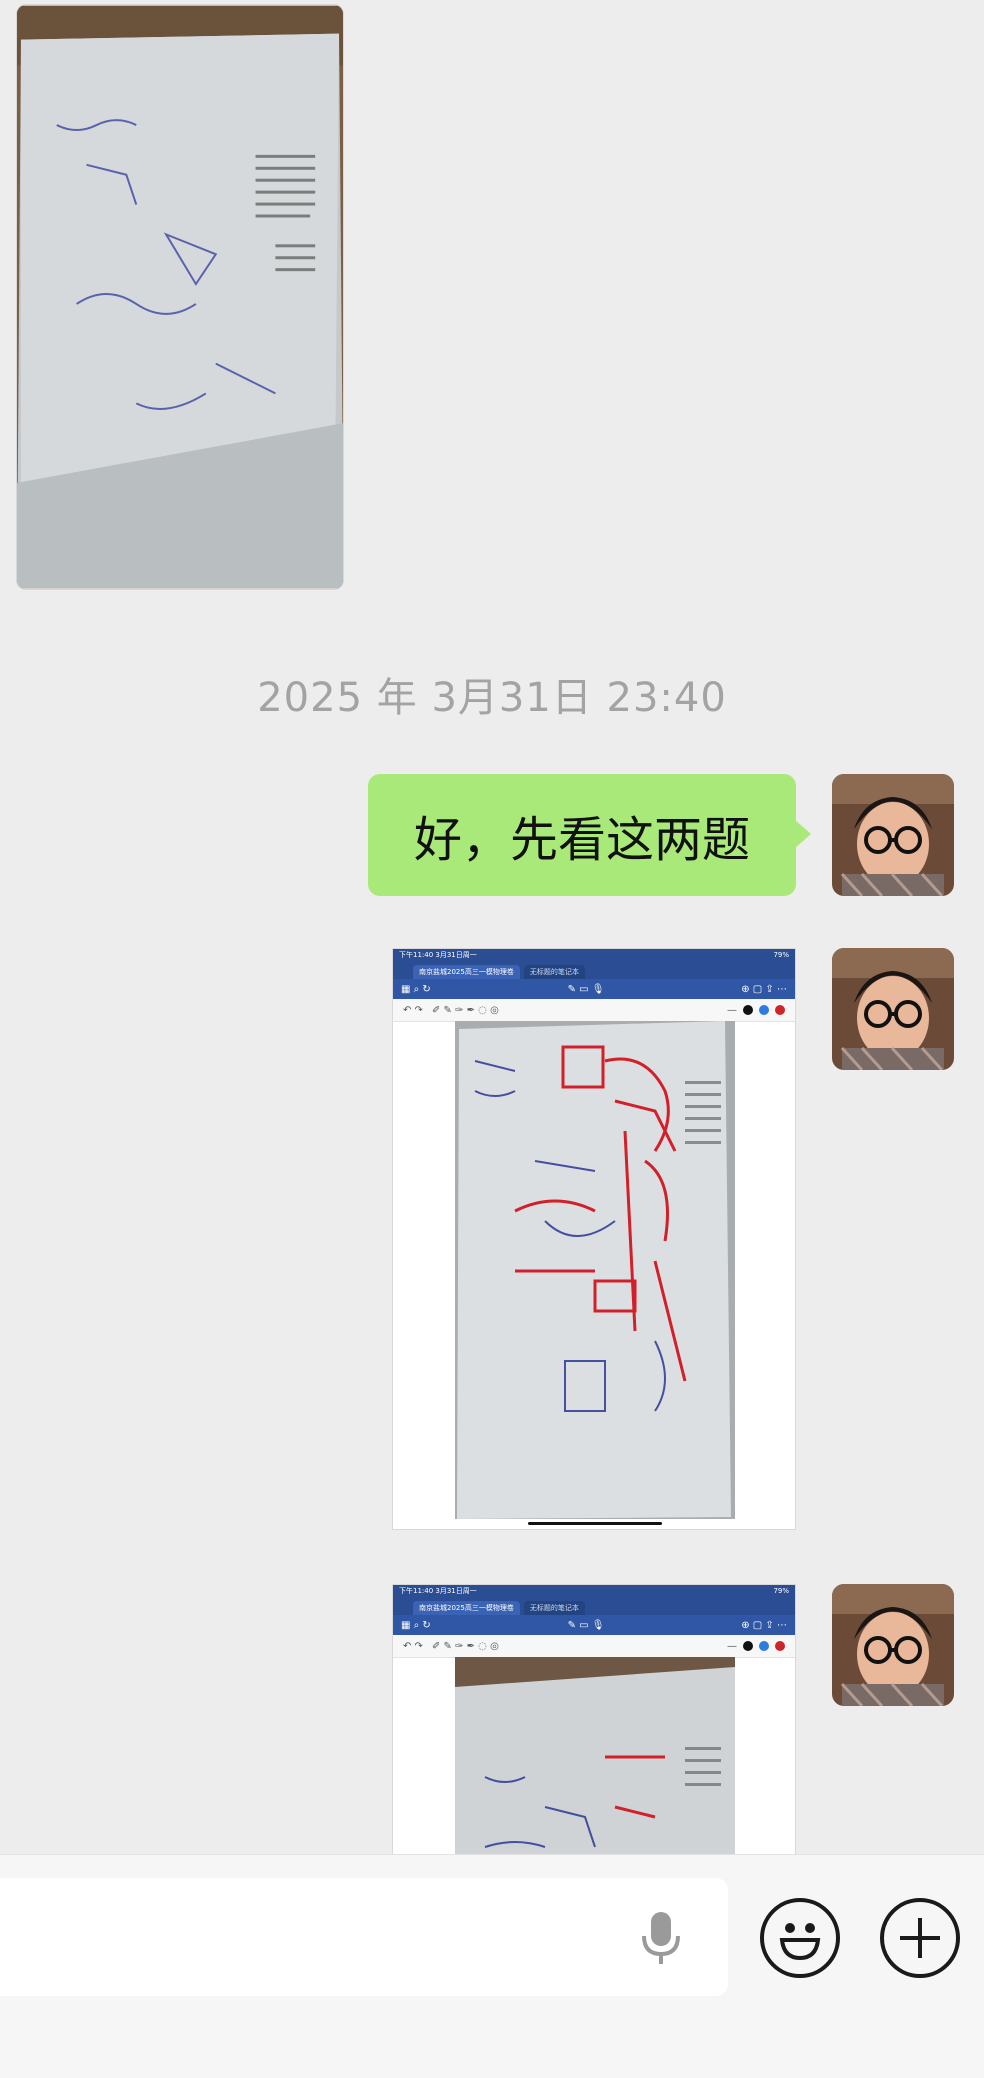 This screenshot has width=984, height=2078. What do you see at coordinates (595, 1523) in the screenshot?
I see `home-indicator` at bounding box center [595, 1523].